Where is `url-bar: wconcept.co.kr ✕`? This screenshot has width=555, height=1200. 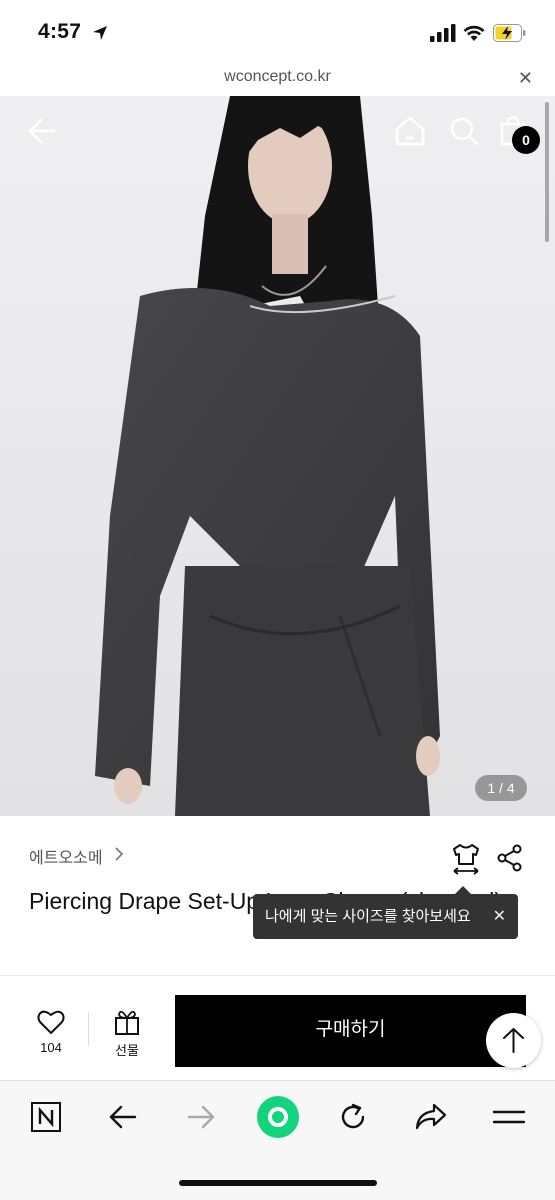
url-bar: wconcept.co.kr ✕ is located at coordinates (277, 79).